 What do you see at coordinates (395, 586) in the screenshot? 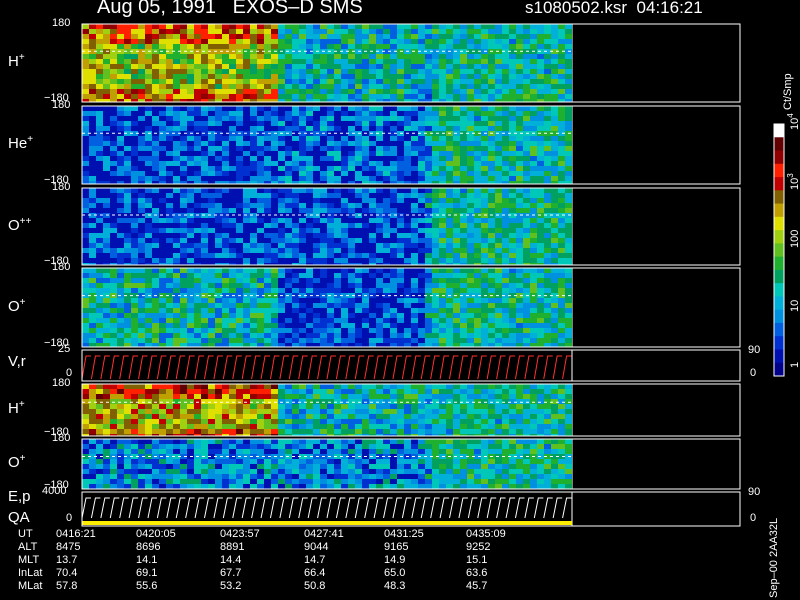
I see `footer-value: 48.3` at bounding box center [395, 586].